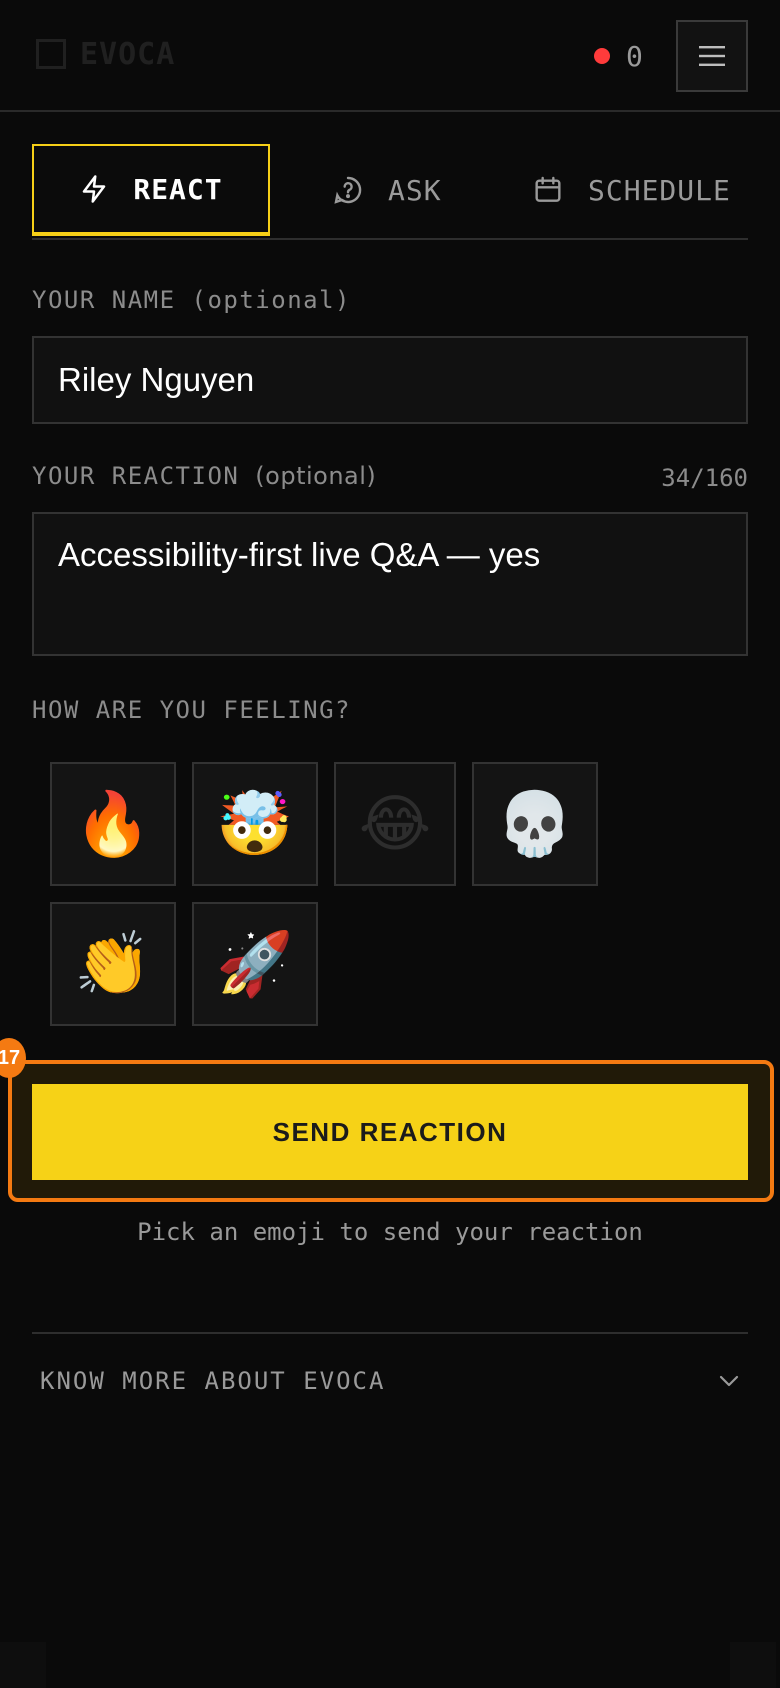 Image resolution: width=780 pixels, height=1688 pixels. Describe the element at coordinates (618, 56) in the screenshot. I see `live-indicator: 0` at that location.